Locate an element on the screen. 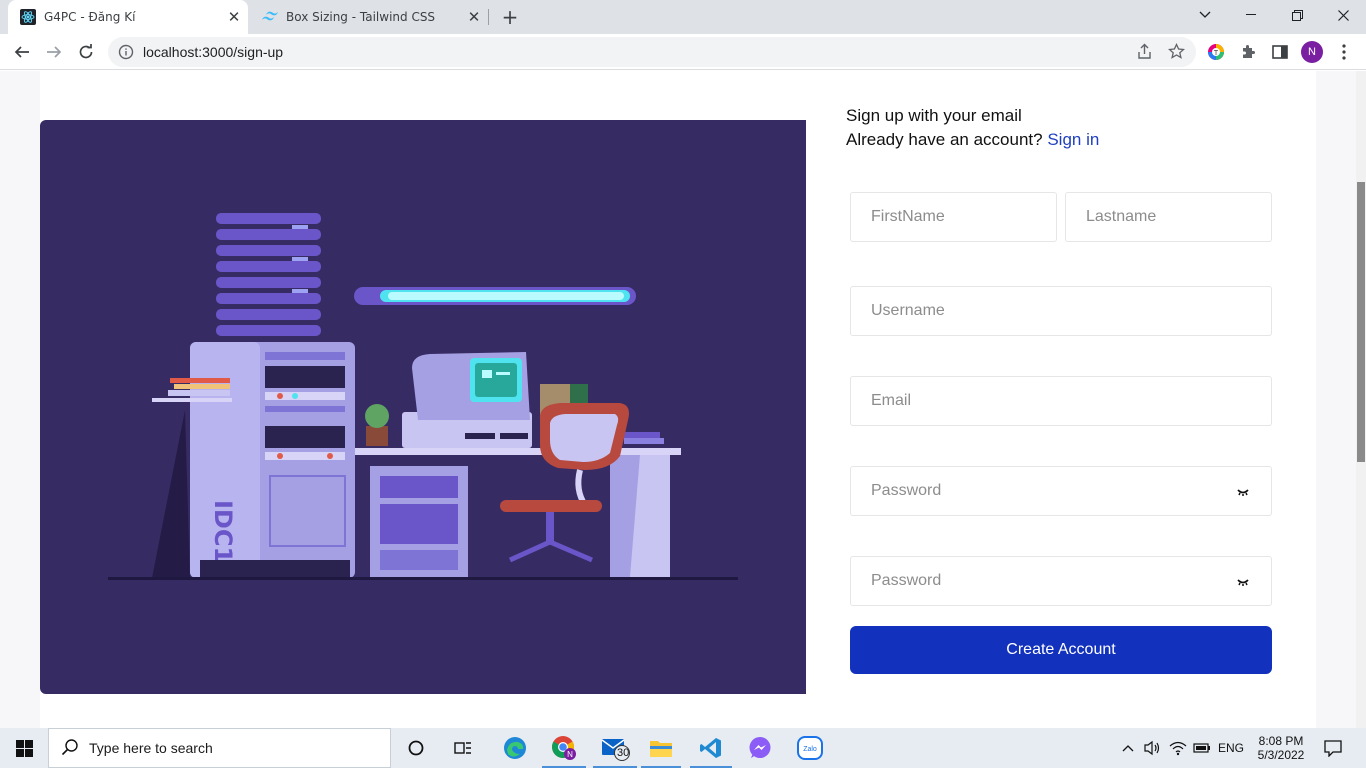  password-visibility-icon is located at coordinates (1243, 492).